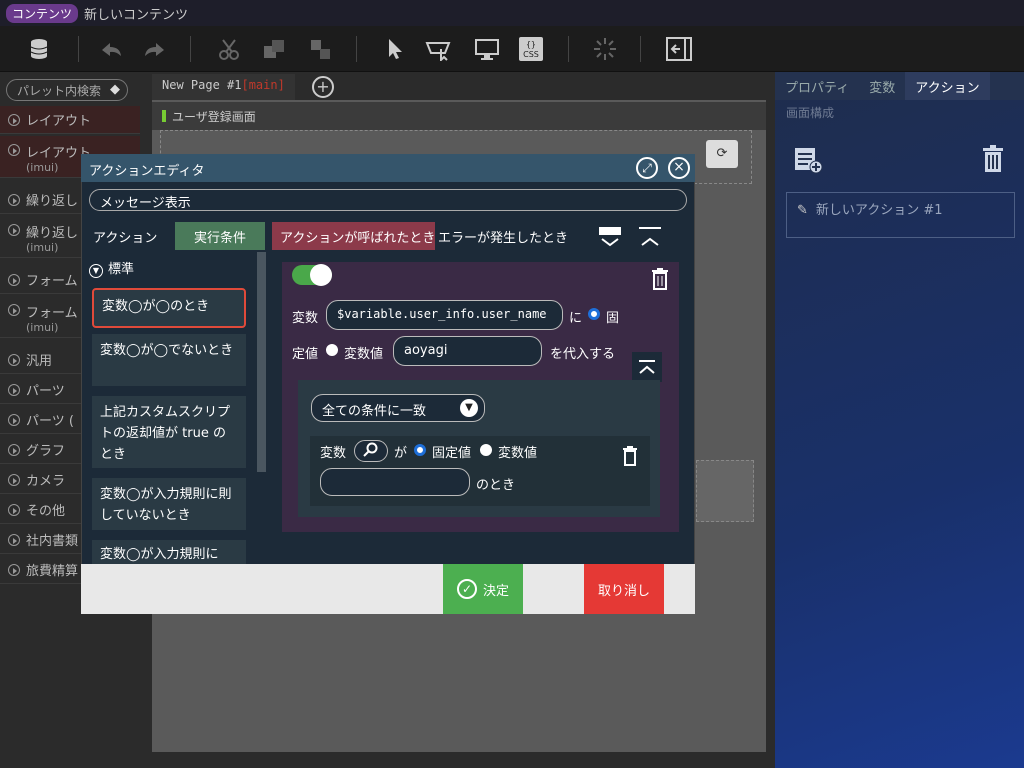 This screenshot has width=1024, height=768. Describe the element at coordinates (229, 49) in the screenshot. I see `cut-icon` at that location.